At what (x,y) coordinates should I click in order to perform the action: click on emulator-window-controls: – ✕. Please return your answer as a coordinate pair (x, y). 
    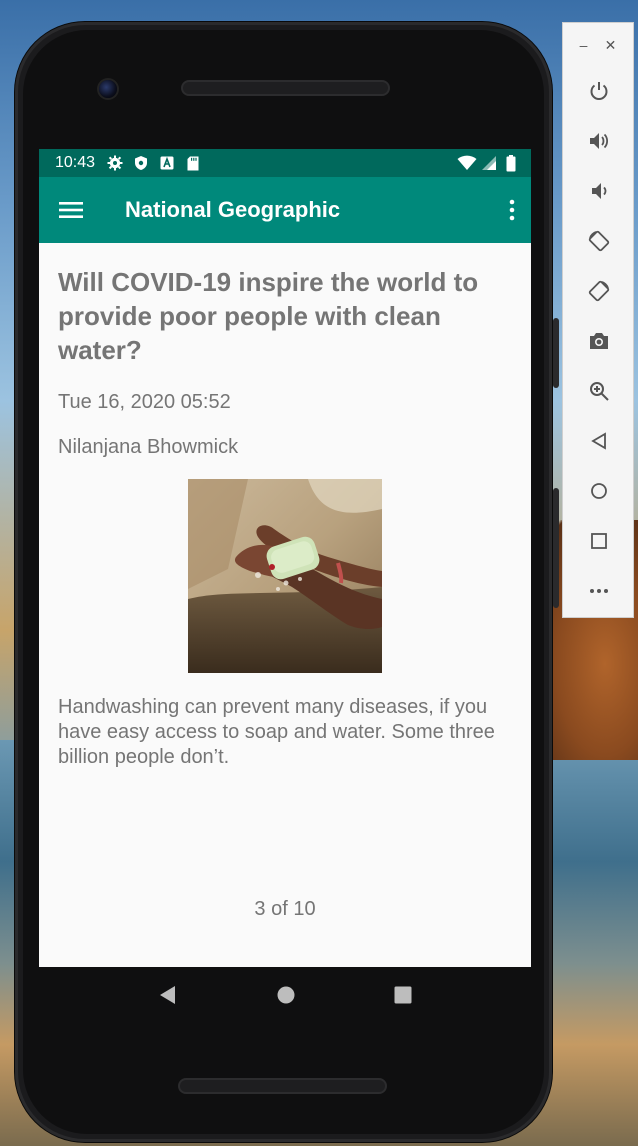
    Looking at the image, I should click on (598, 38).